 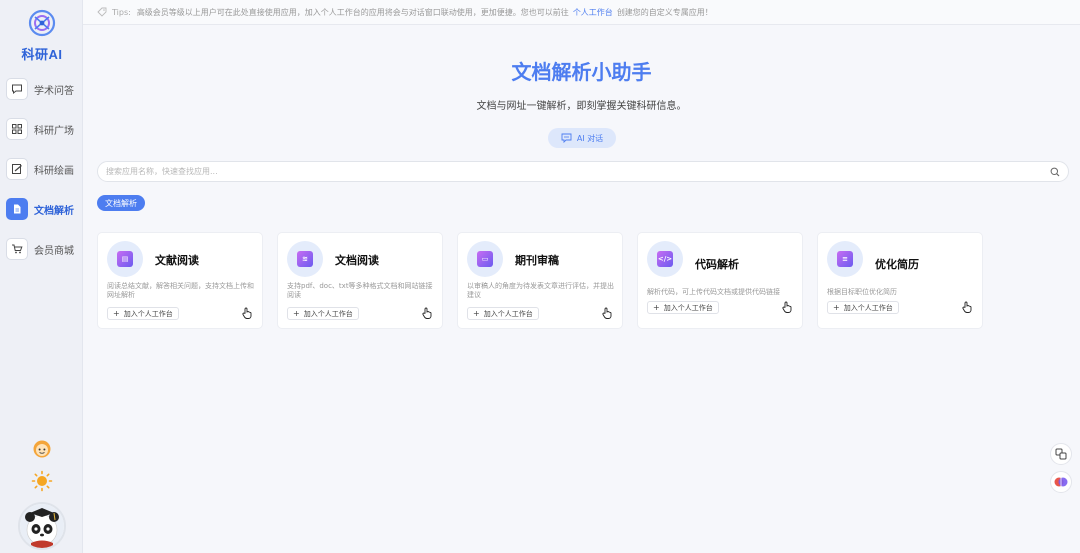 What do you see at coordinates (566, 138) in the screenshot?
I see `chat-bubble-icon` at bounding box center [566, 138].